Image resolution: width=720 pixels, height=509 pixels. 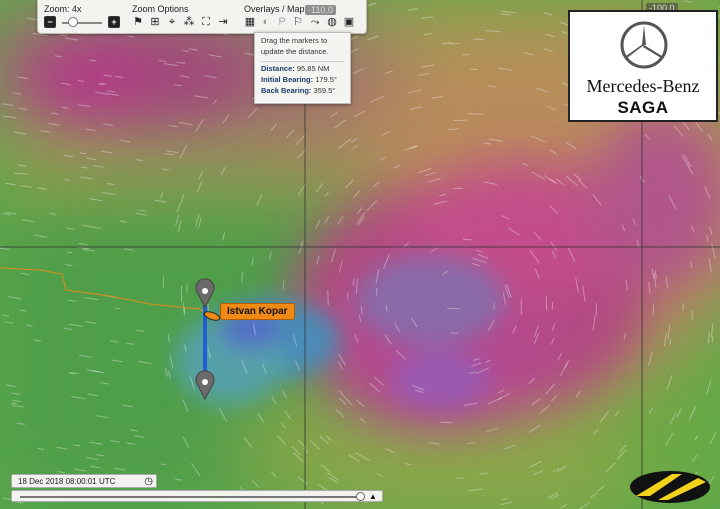 What do you see at coordinates (349, 22) in the screenshot?
I see `map-layer-icon: ▣` at bounding box center [349, 22].